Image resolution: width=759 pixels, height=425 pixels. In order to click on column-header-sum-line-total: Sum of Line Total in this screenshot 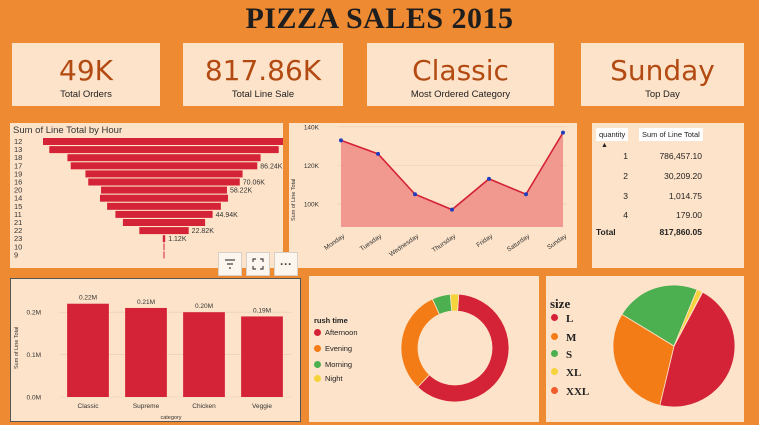, I will do `click(671, 134)`.